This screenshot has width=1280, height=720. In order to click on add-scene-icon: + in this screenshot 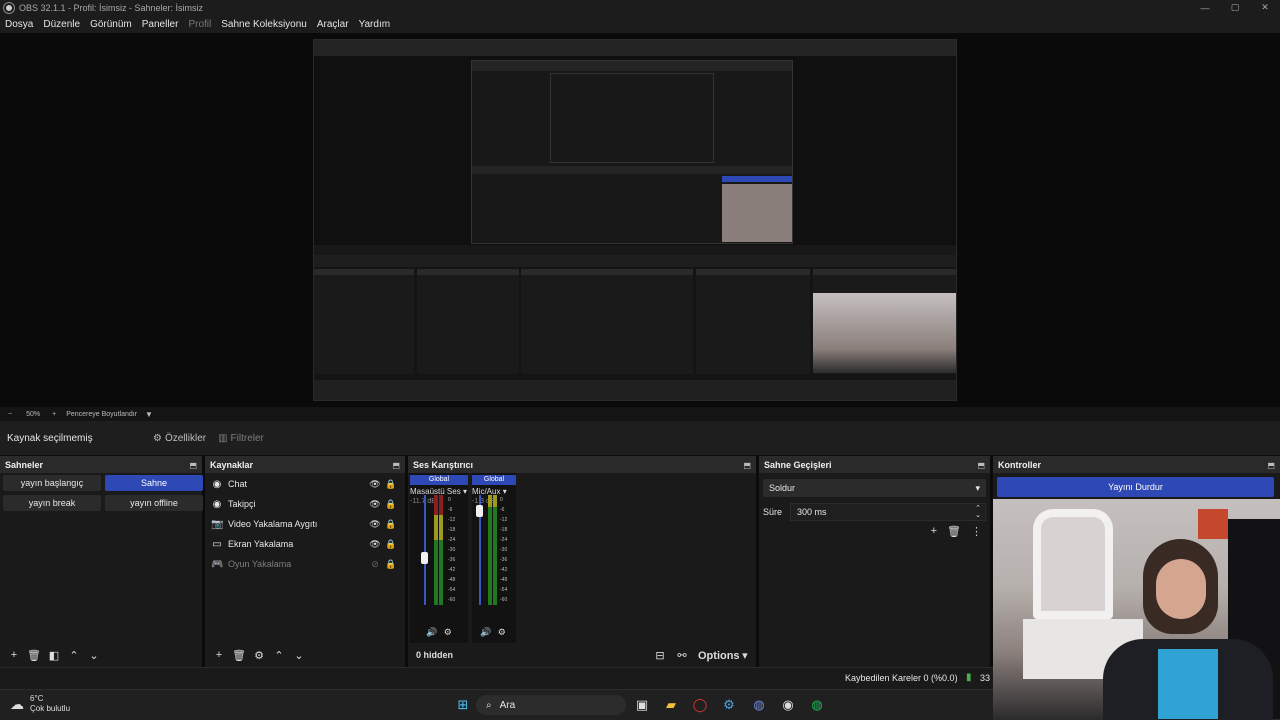, I will do `click(14, 655)`.